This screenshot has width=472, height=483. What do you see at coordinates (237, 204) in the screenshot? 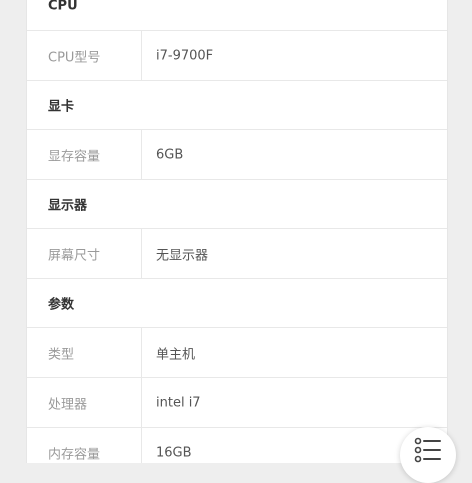
I see `section-header-display: 显示器` at bounding box center [237, 204].